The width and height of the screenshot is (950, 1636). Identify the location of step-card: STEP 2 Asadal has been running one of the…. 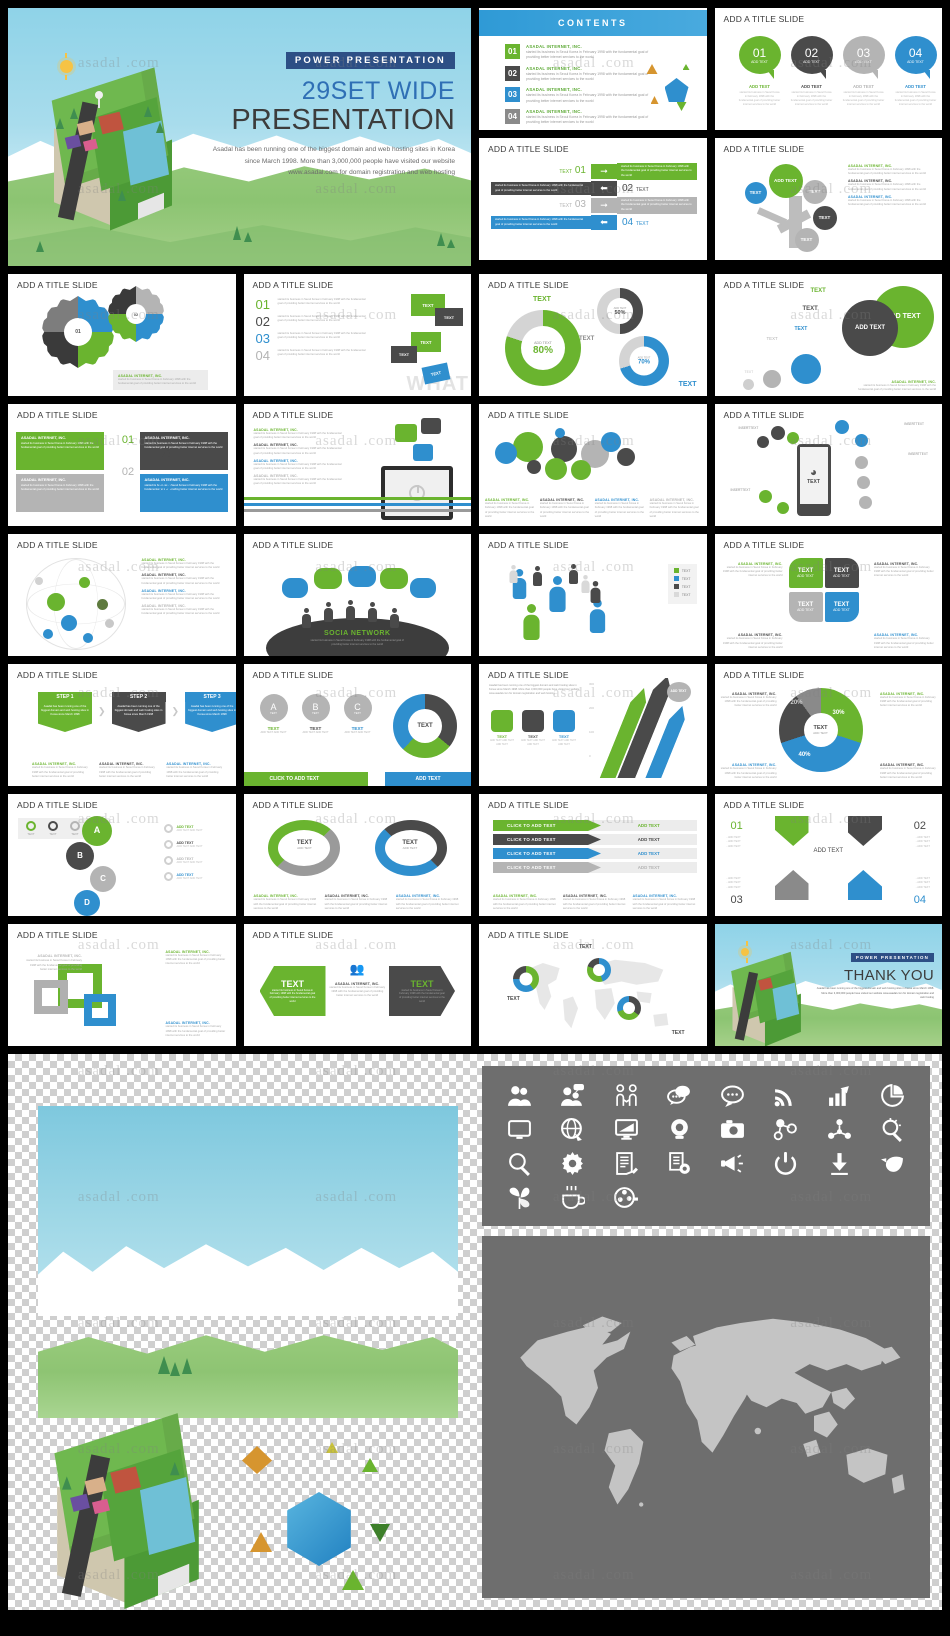
(138, 712).